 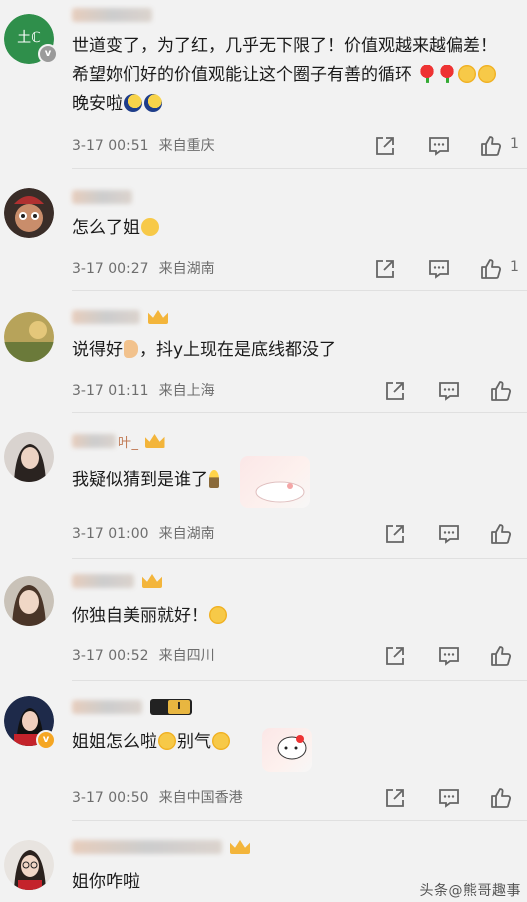 I want to click on comment-item: 你独自美丽就好！ 3-17 00:52 来自四川, so click(x=263, y=621).